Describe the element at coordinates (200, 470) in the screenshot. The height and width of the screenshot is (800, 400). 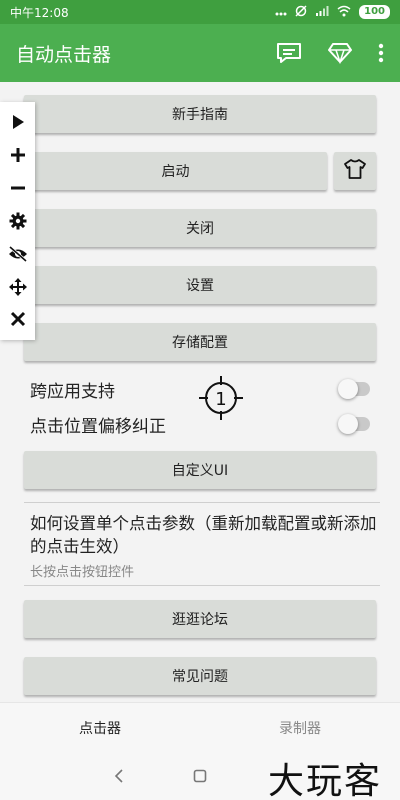
I see `custom-ui-button: 自定义UI` at that location.